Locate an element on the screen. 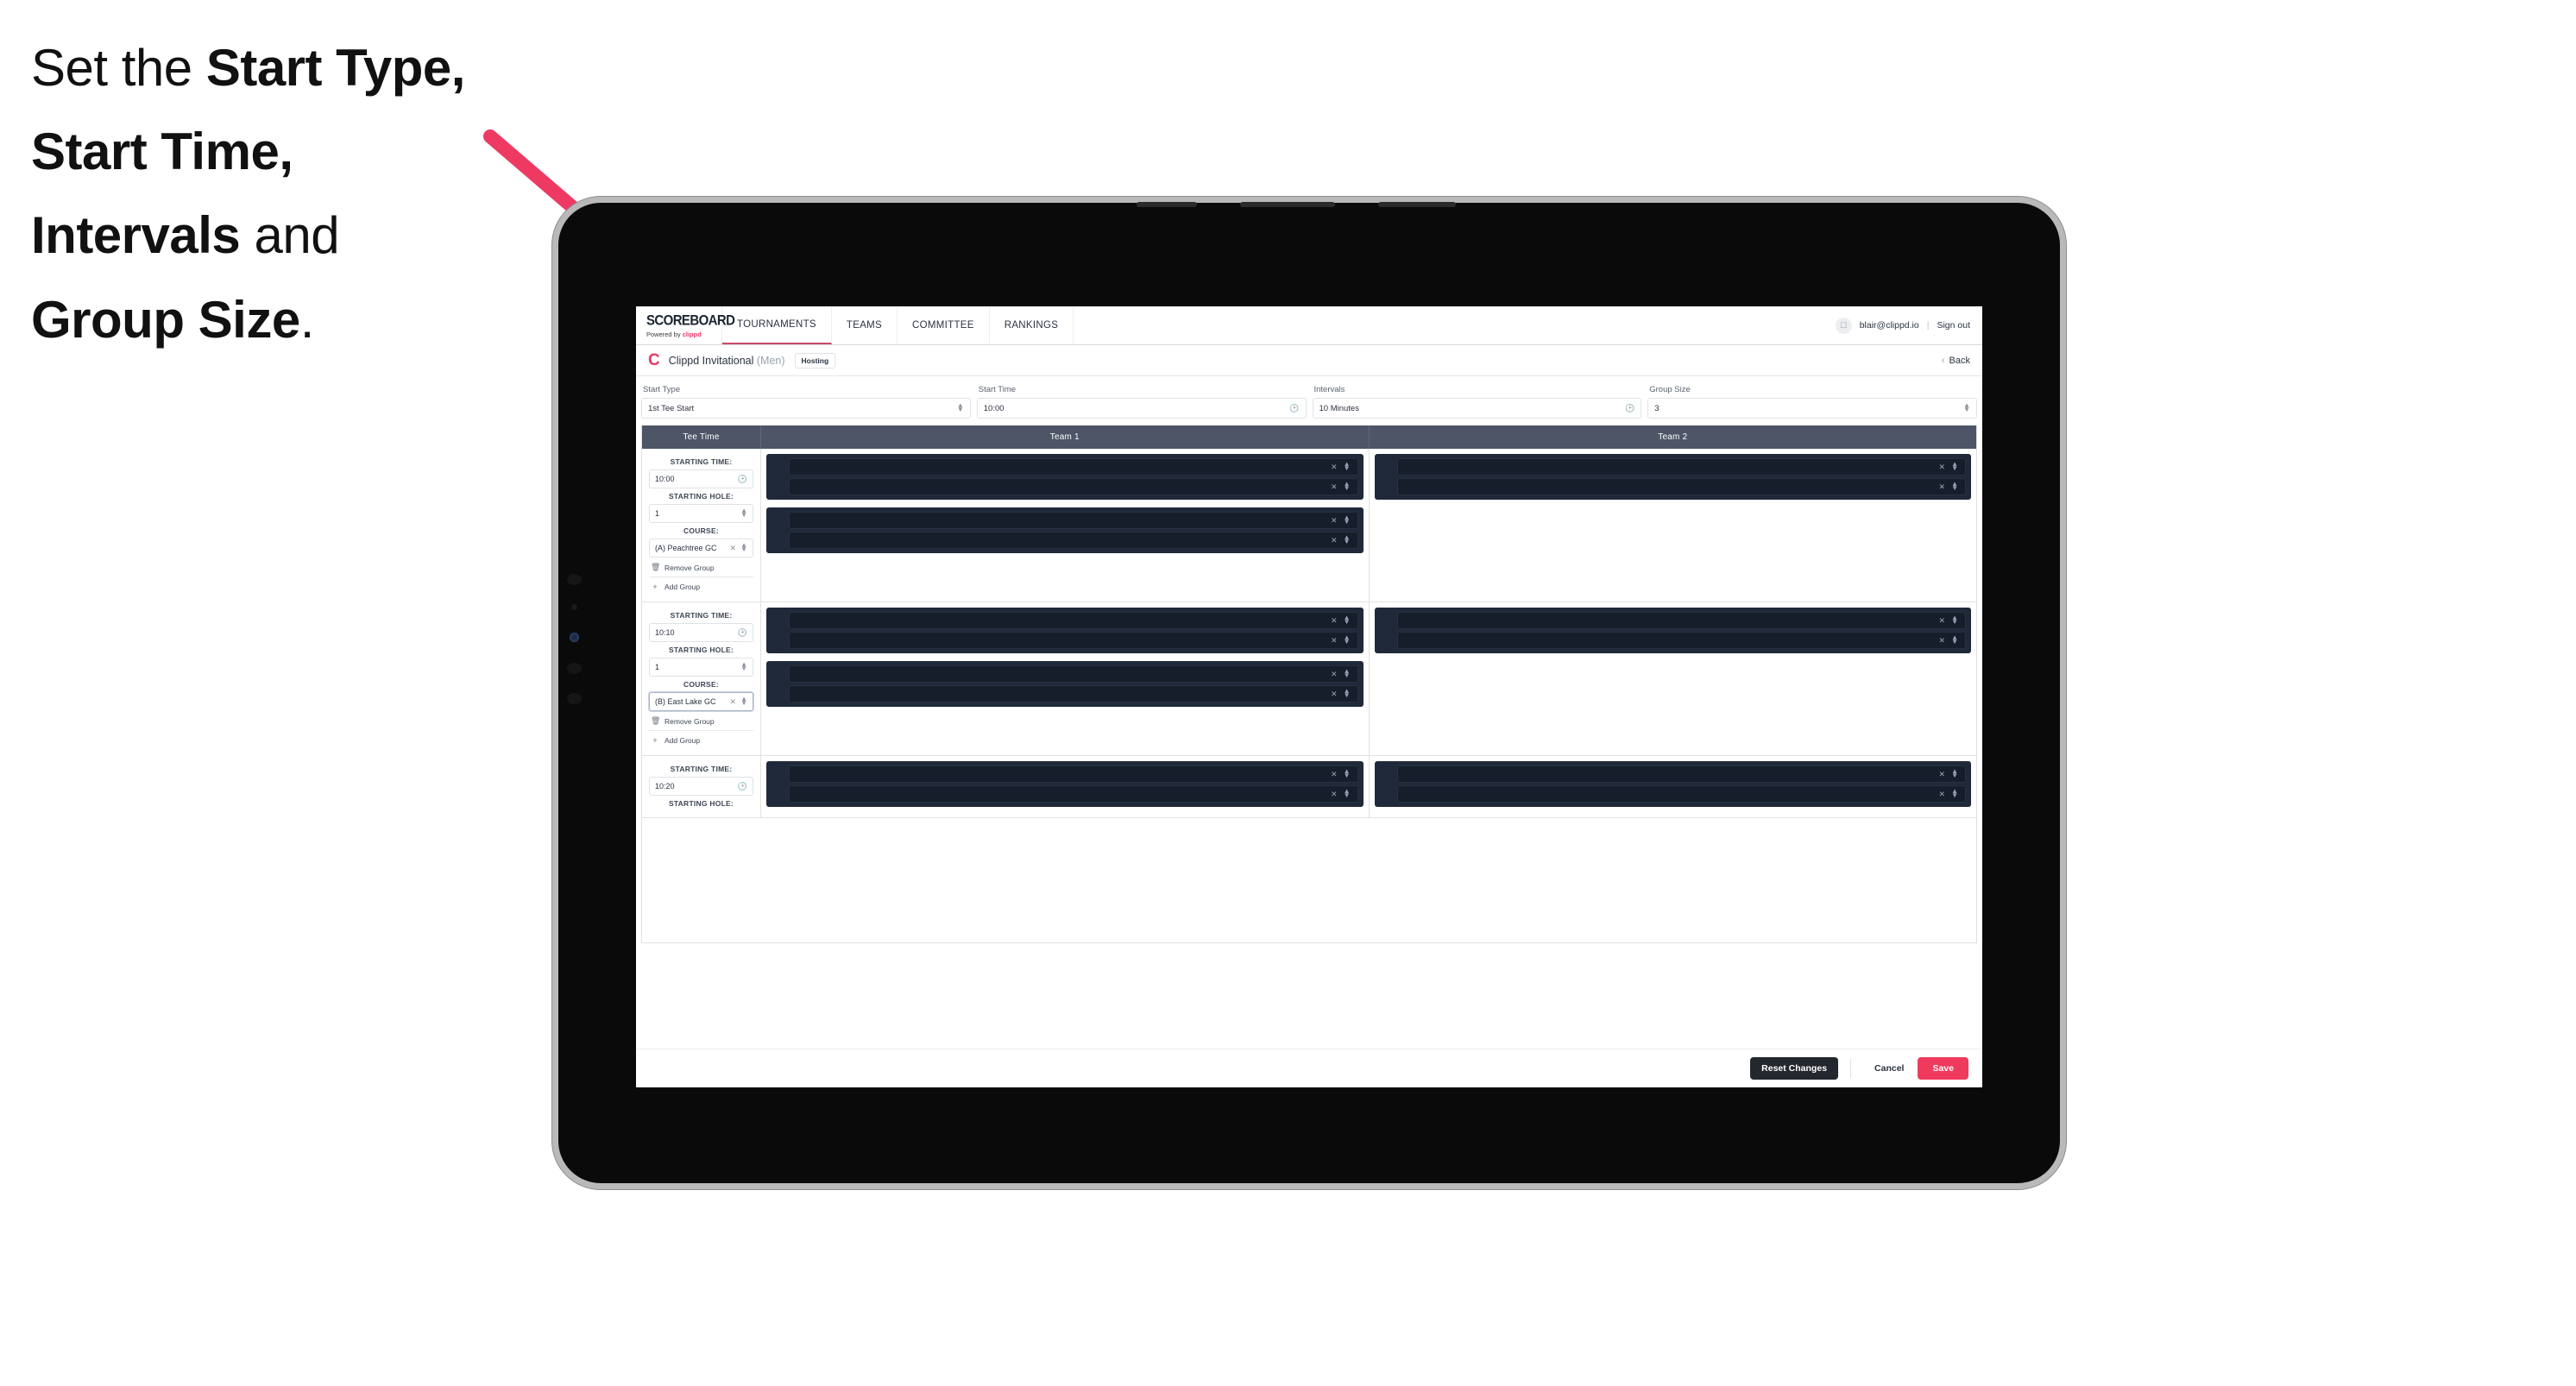 The height and width of the screenshot is (1386, 2576). group-size-stepper: 3 ▲ ▼ is located at coordinates (1812, 409).